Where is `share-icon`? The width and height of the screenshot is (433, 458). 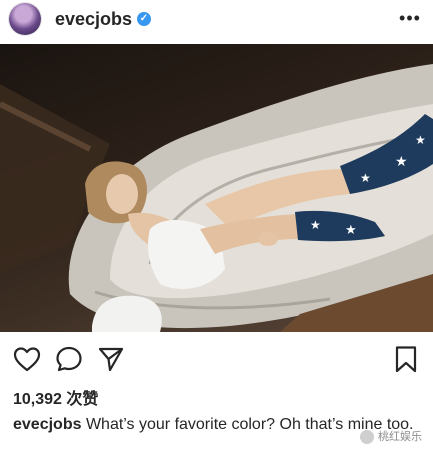
share-icon is located at coordinates (111, 359).